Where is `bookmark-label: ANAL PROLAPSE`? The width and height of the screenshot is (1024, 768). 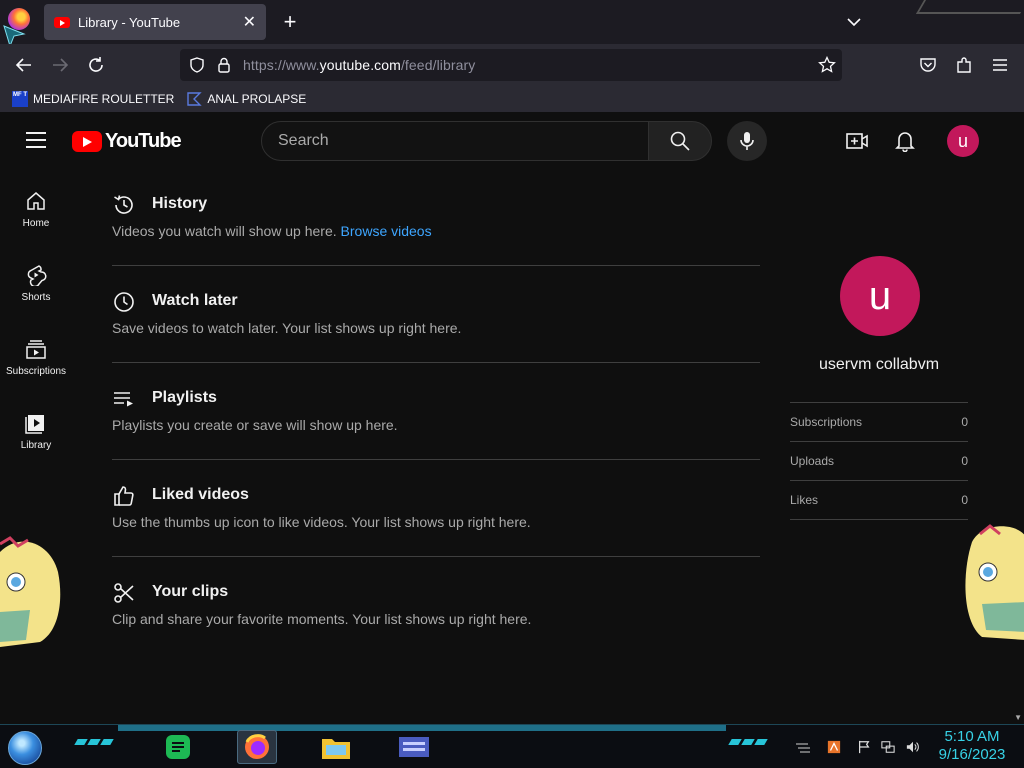
bookmark-label: ANAL PROLAPSE is located at coordinates (257, 99).